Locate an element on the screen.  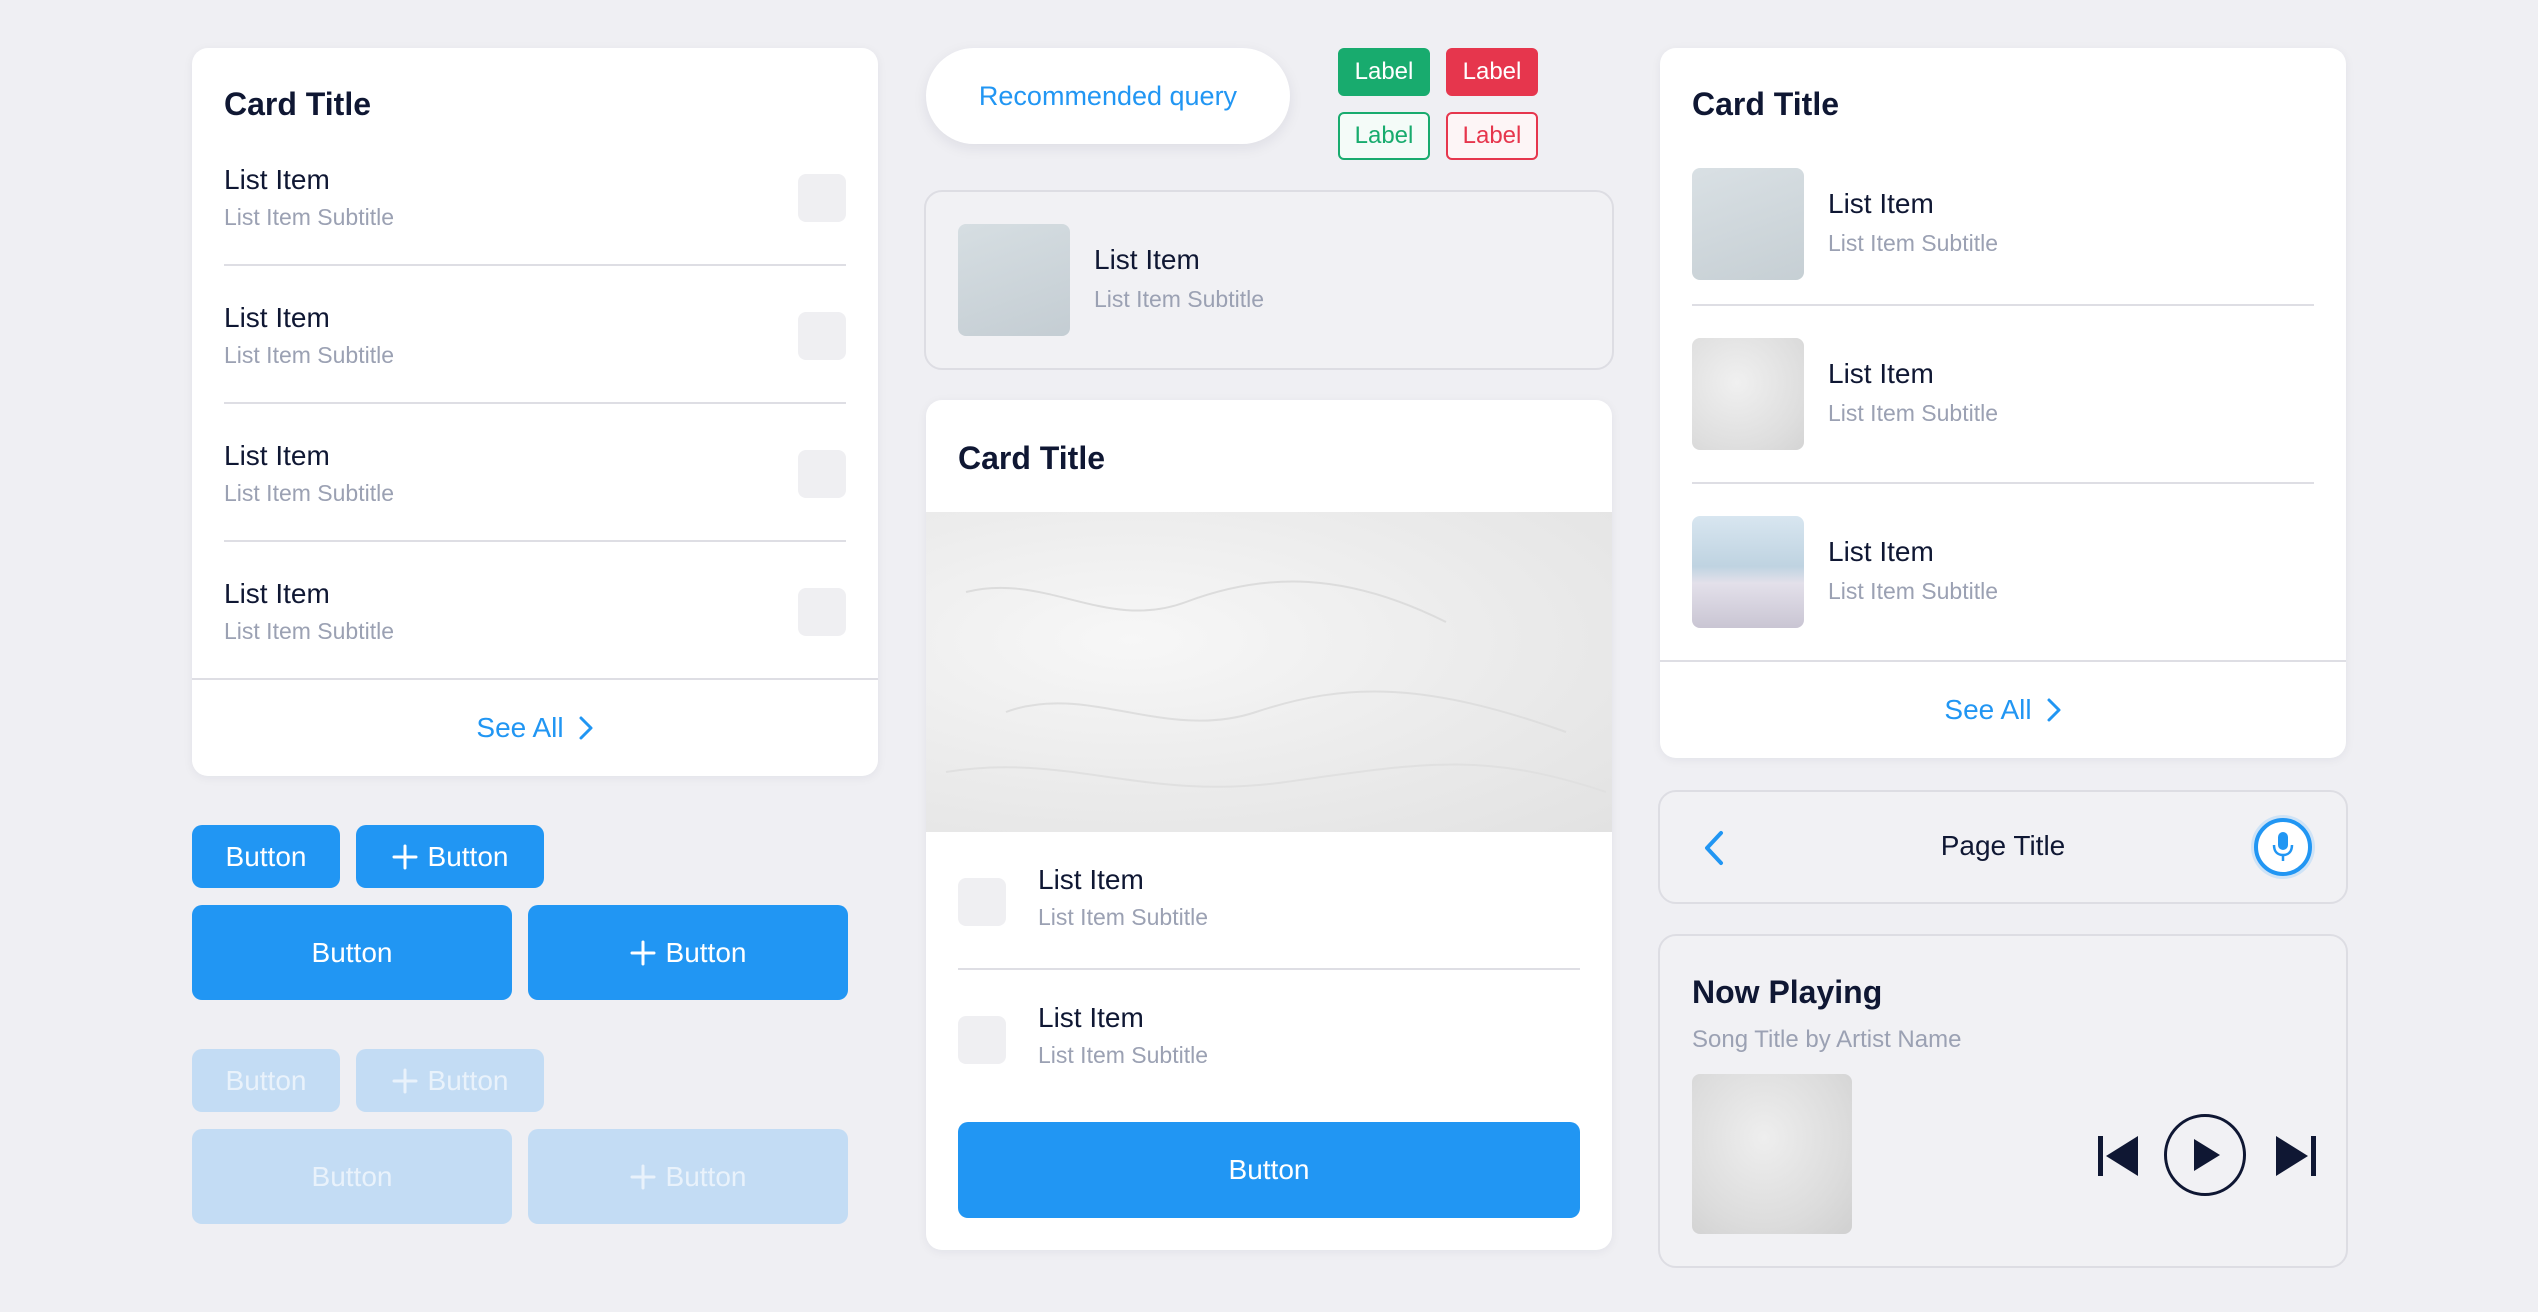
play-button is located at coordinates (2205, 1155).